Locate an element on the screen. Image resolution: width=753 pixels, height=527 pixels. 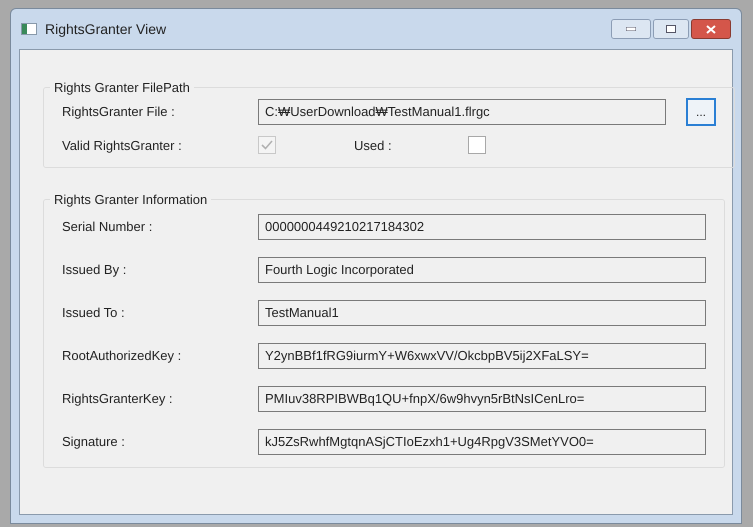
group-title: Rights Granter FilePath is located at coordinates (122, 88).